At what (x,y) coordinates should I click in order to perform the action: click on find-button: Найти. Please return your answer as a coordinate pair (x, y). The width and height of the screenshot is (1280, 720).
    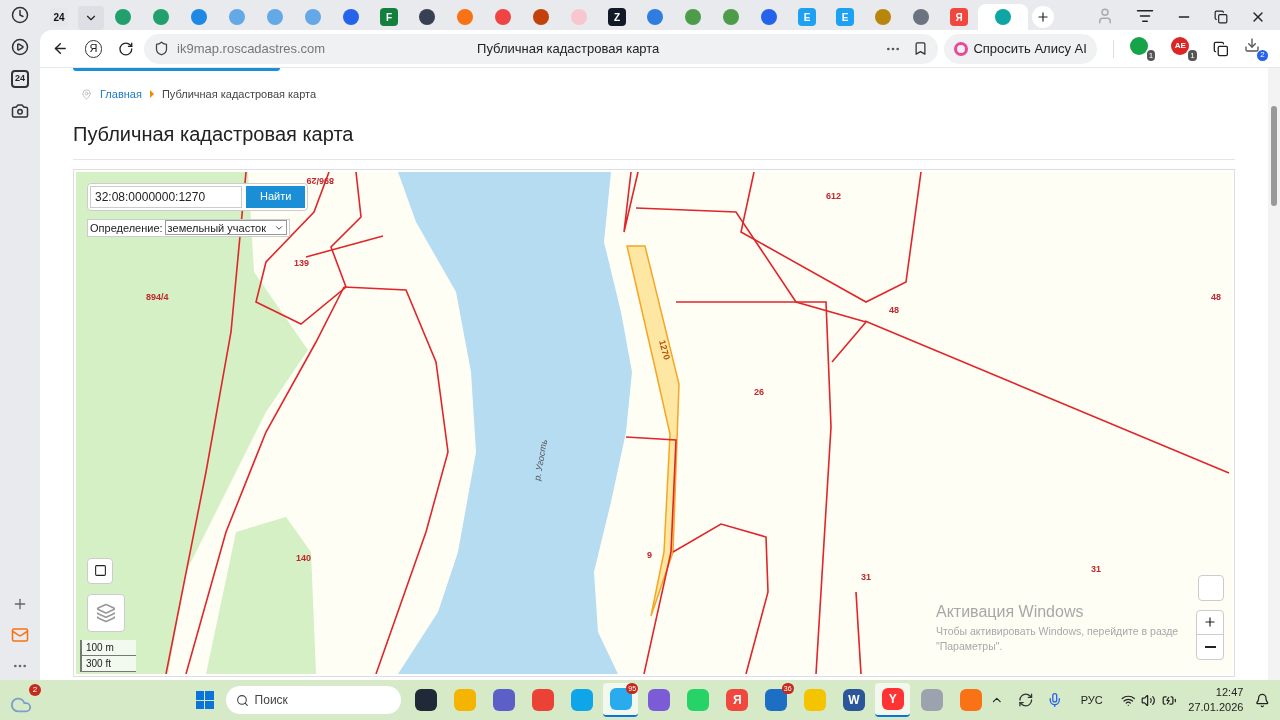
    Looking at the image, I should click on (276, 196).